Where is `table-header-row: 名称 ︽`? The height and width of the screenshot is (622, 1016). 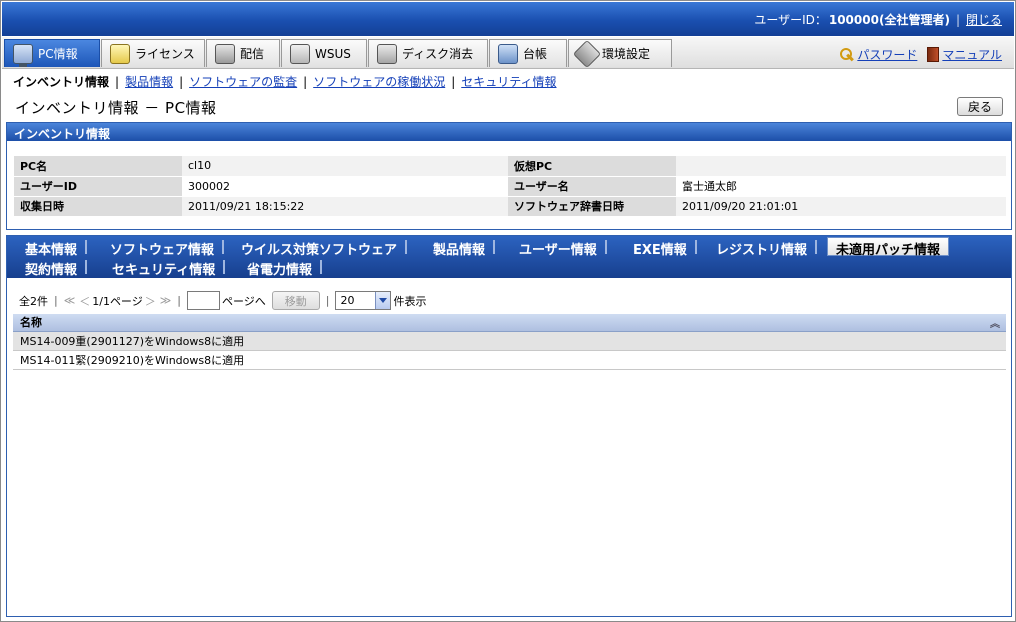
table-header-row: 名称 ︽ is located at coordinates (509, 323).